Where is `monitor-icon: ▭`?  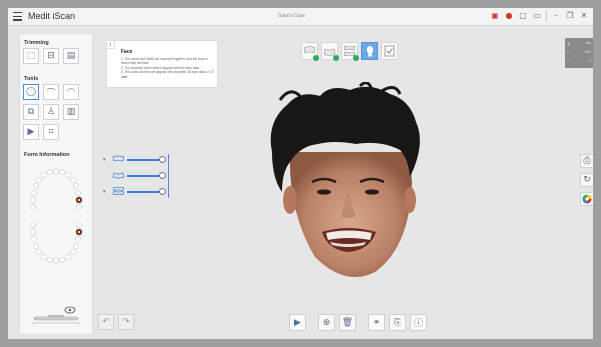
monitor-icon: ▭ is located at coordinates (537, 16).